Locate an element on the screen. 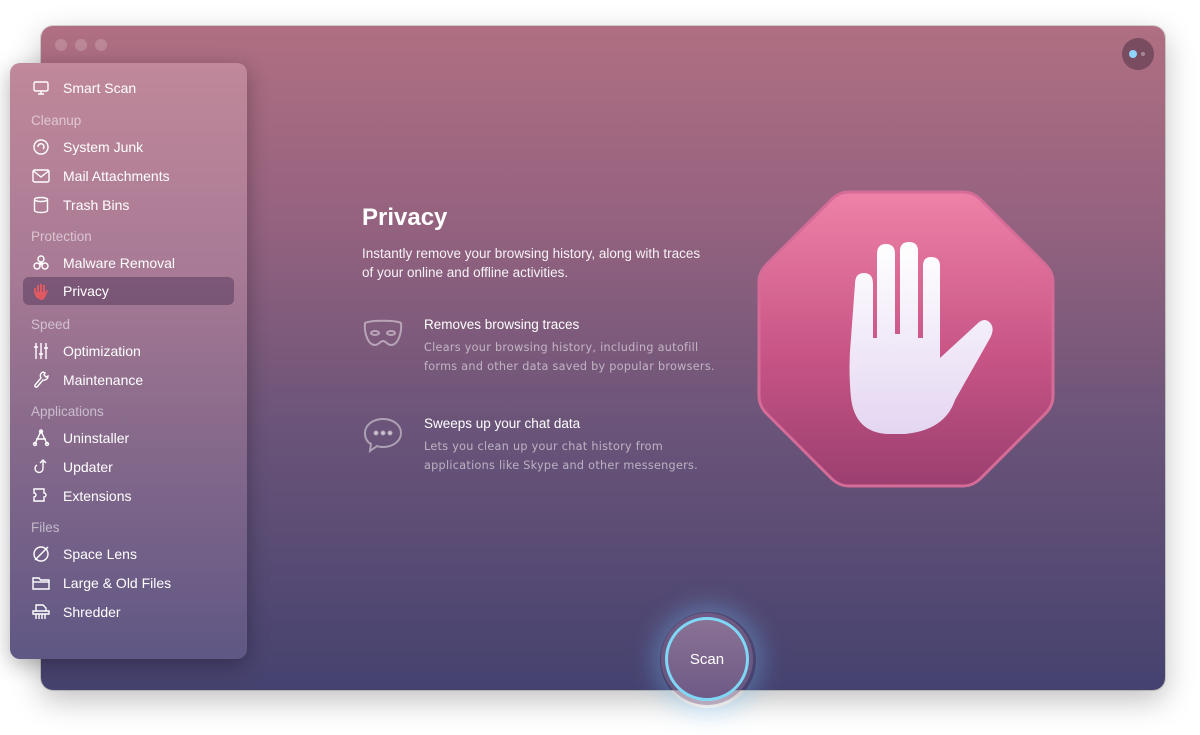  sidebar-item-maintenance: Maintenance is located at coordinates (128, 380).